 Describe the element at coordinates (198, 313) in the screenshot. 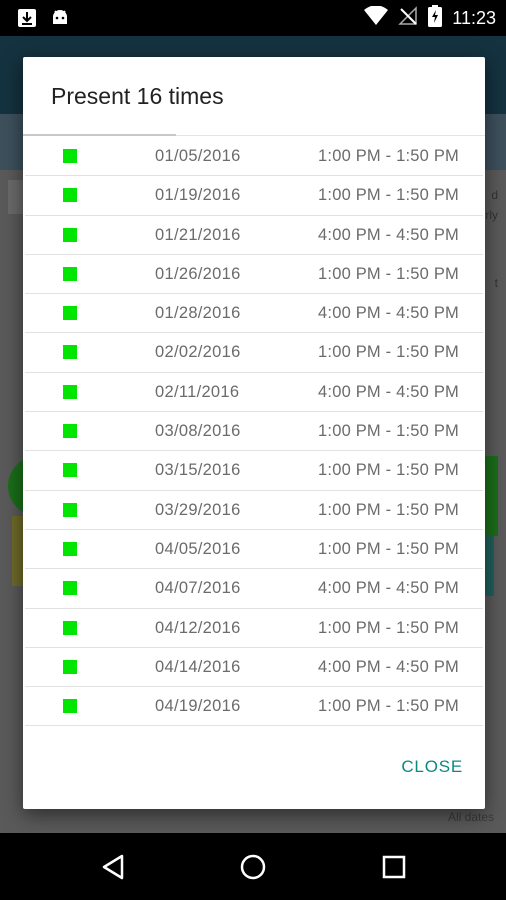

I see `row-date: 01/28/2016` at that location.